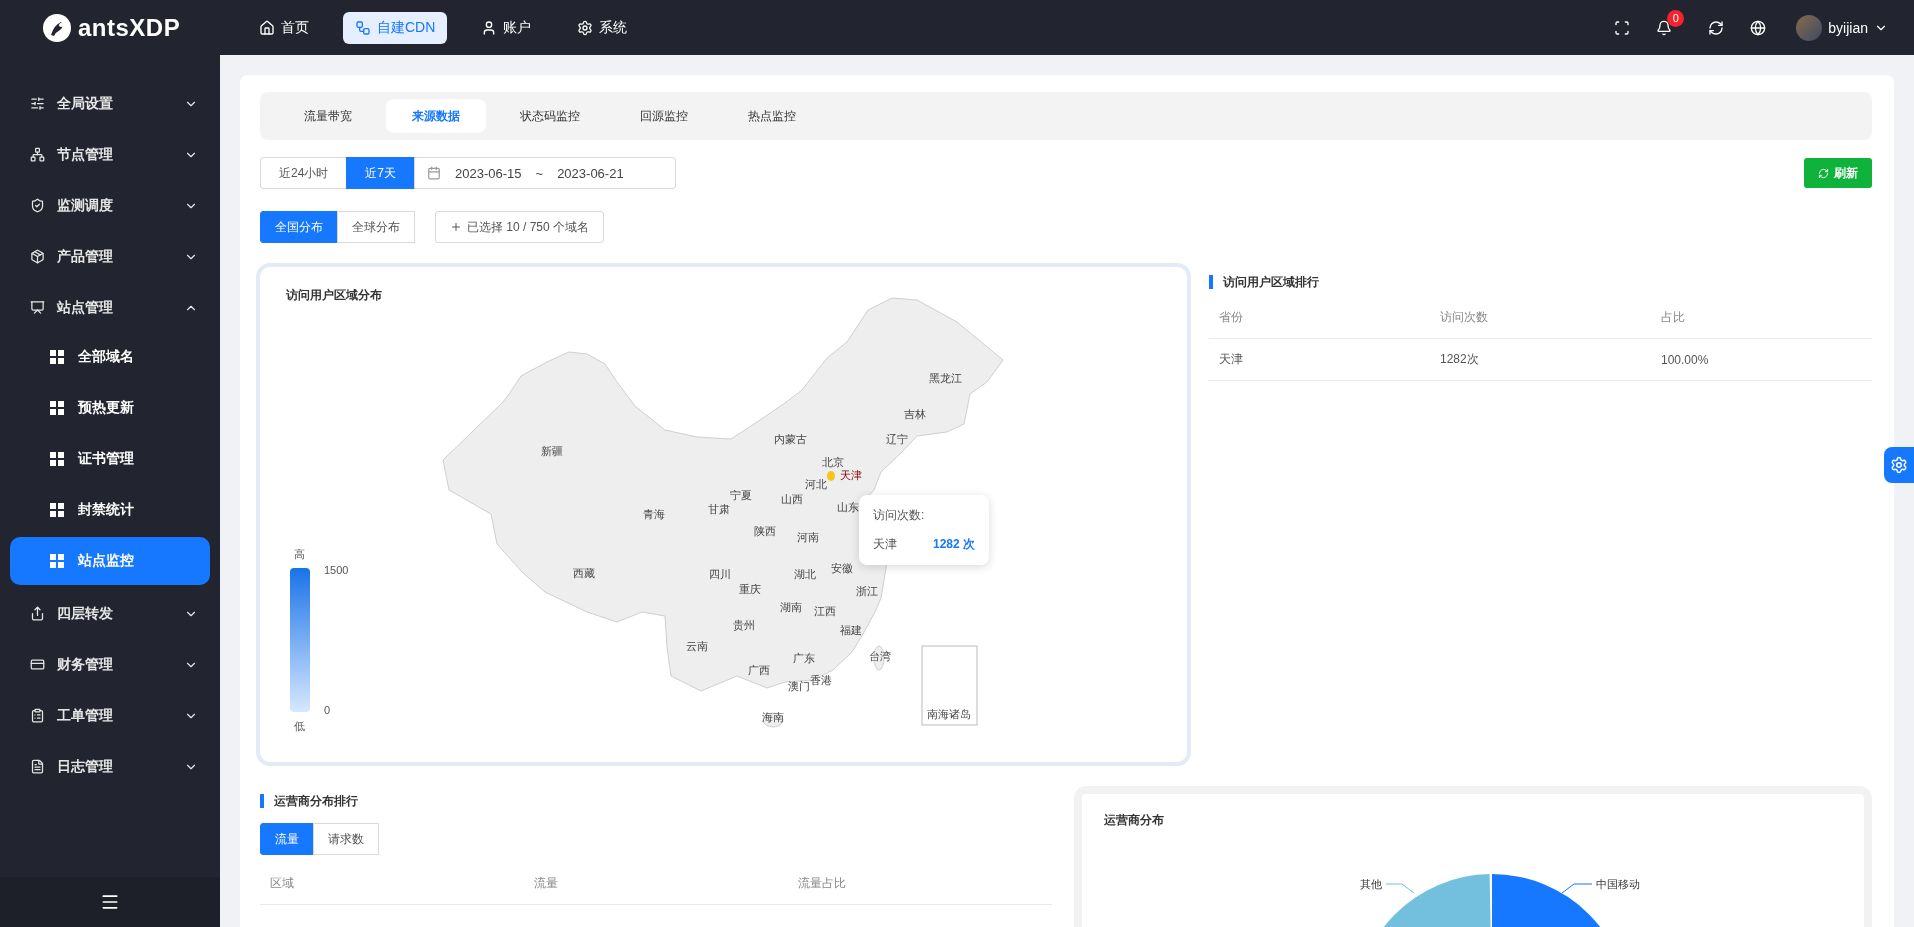  I want to click on sidebar-item: 日志管理, so click(110, 766).